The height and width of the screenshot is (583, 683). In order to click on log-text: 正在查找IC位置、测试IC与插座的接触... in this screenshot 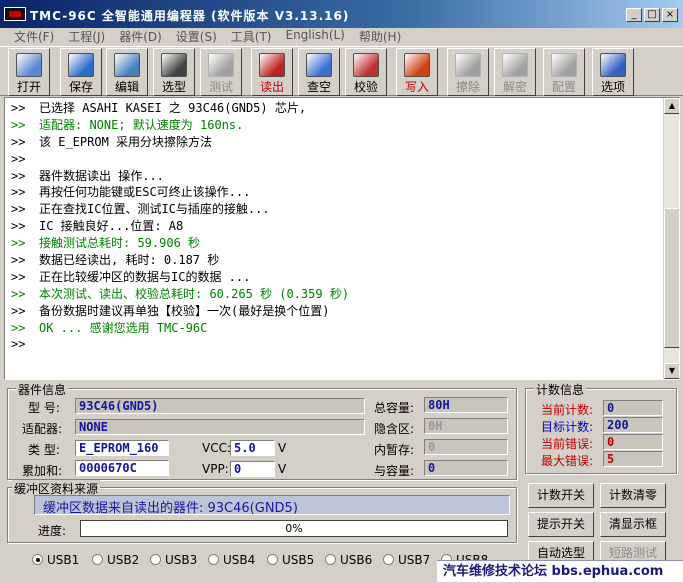, I will do `click(154, 209)`.